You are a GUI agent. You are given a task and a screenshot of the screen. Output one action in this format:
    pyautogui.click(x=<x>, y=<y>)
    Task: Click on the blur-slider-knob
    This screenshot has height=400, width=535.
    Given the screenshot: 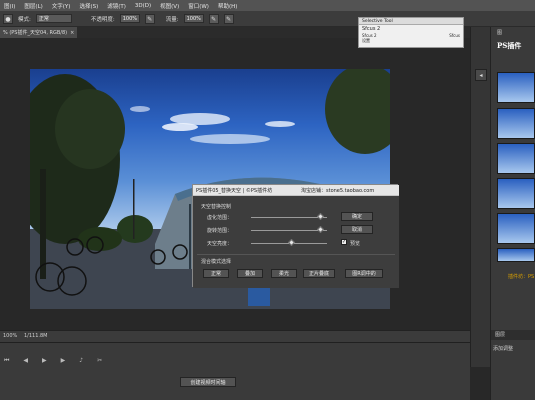 What is the action you would take?
    pyautogui.click(x=320, y=216)
    